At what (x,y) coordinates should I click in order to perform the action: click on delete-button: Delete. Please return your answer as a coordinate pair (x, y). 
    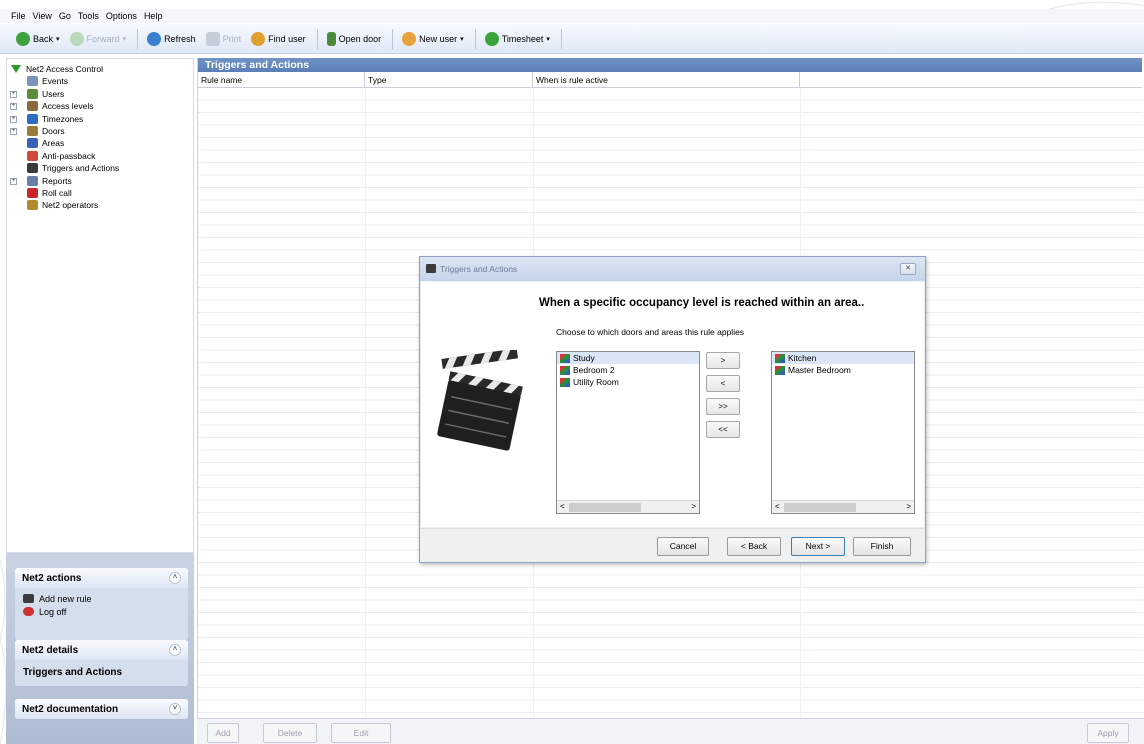
    Looking at the image, I should click on (290, 733).